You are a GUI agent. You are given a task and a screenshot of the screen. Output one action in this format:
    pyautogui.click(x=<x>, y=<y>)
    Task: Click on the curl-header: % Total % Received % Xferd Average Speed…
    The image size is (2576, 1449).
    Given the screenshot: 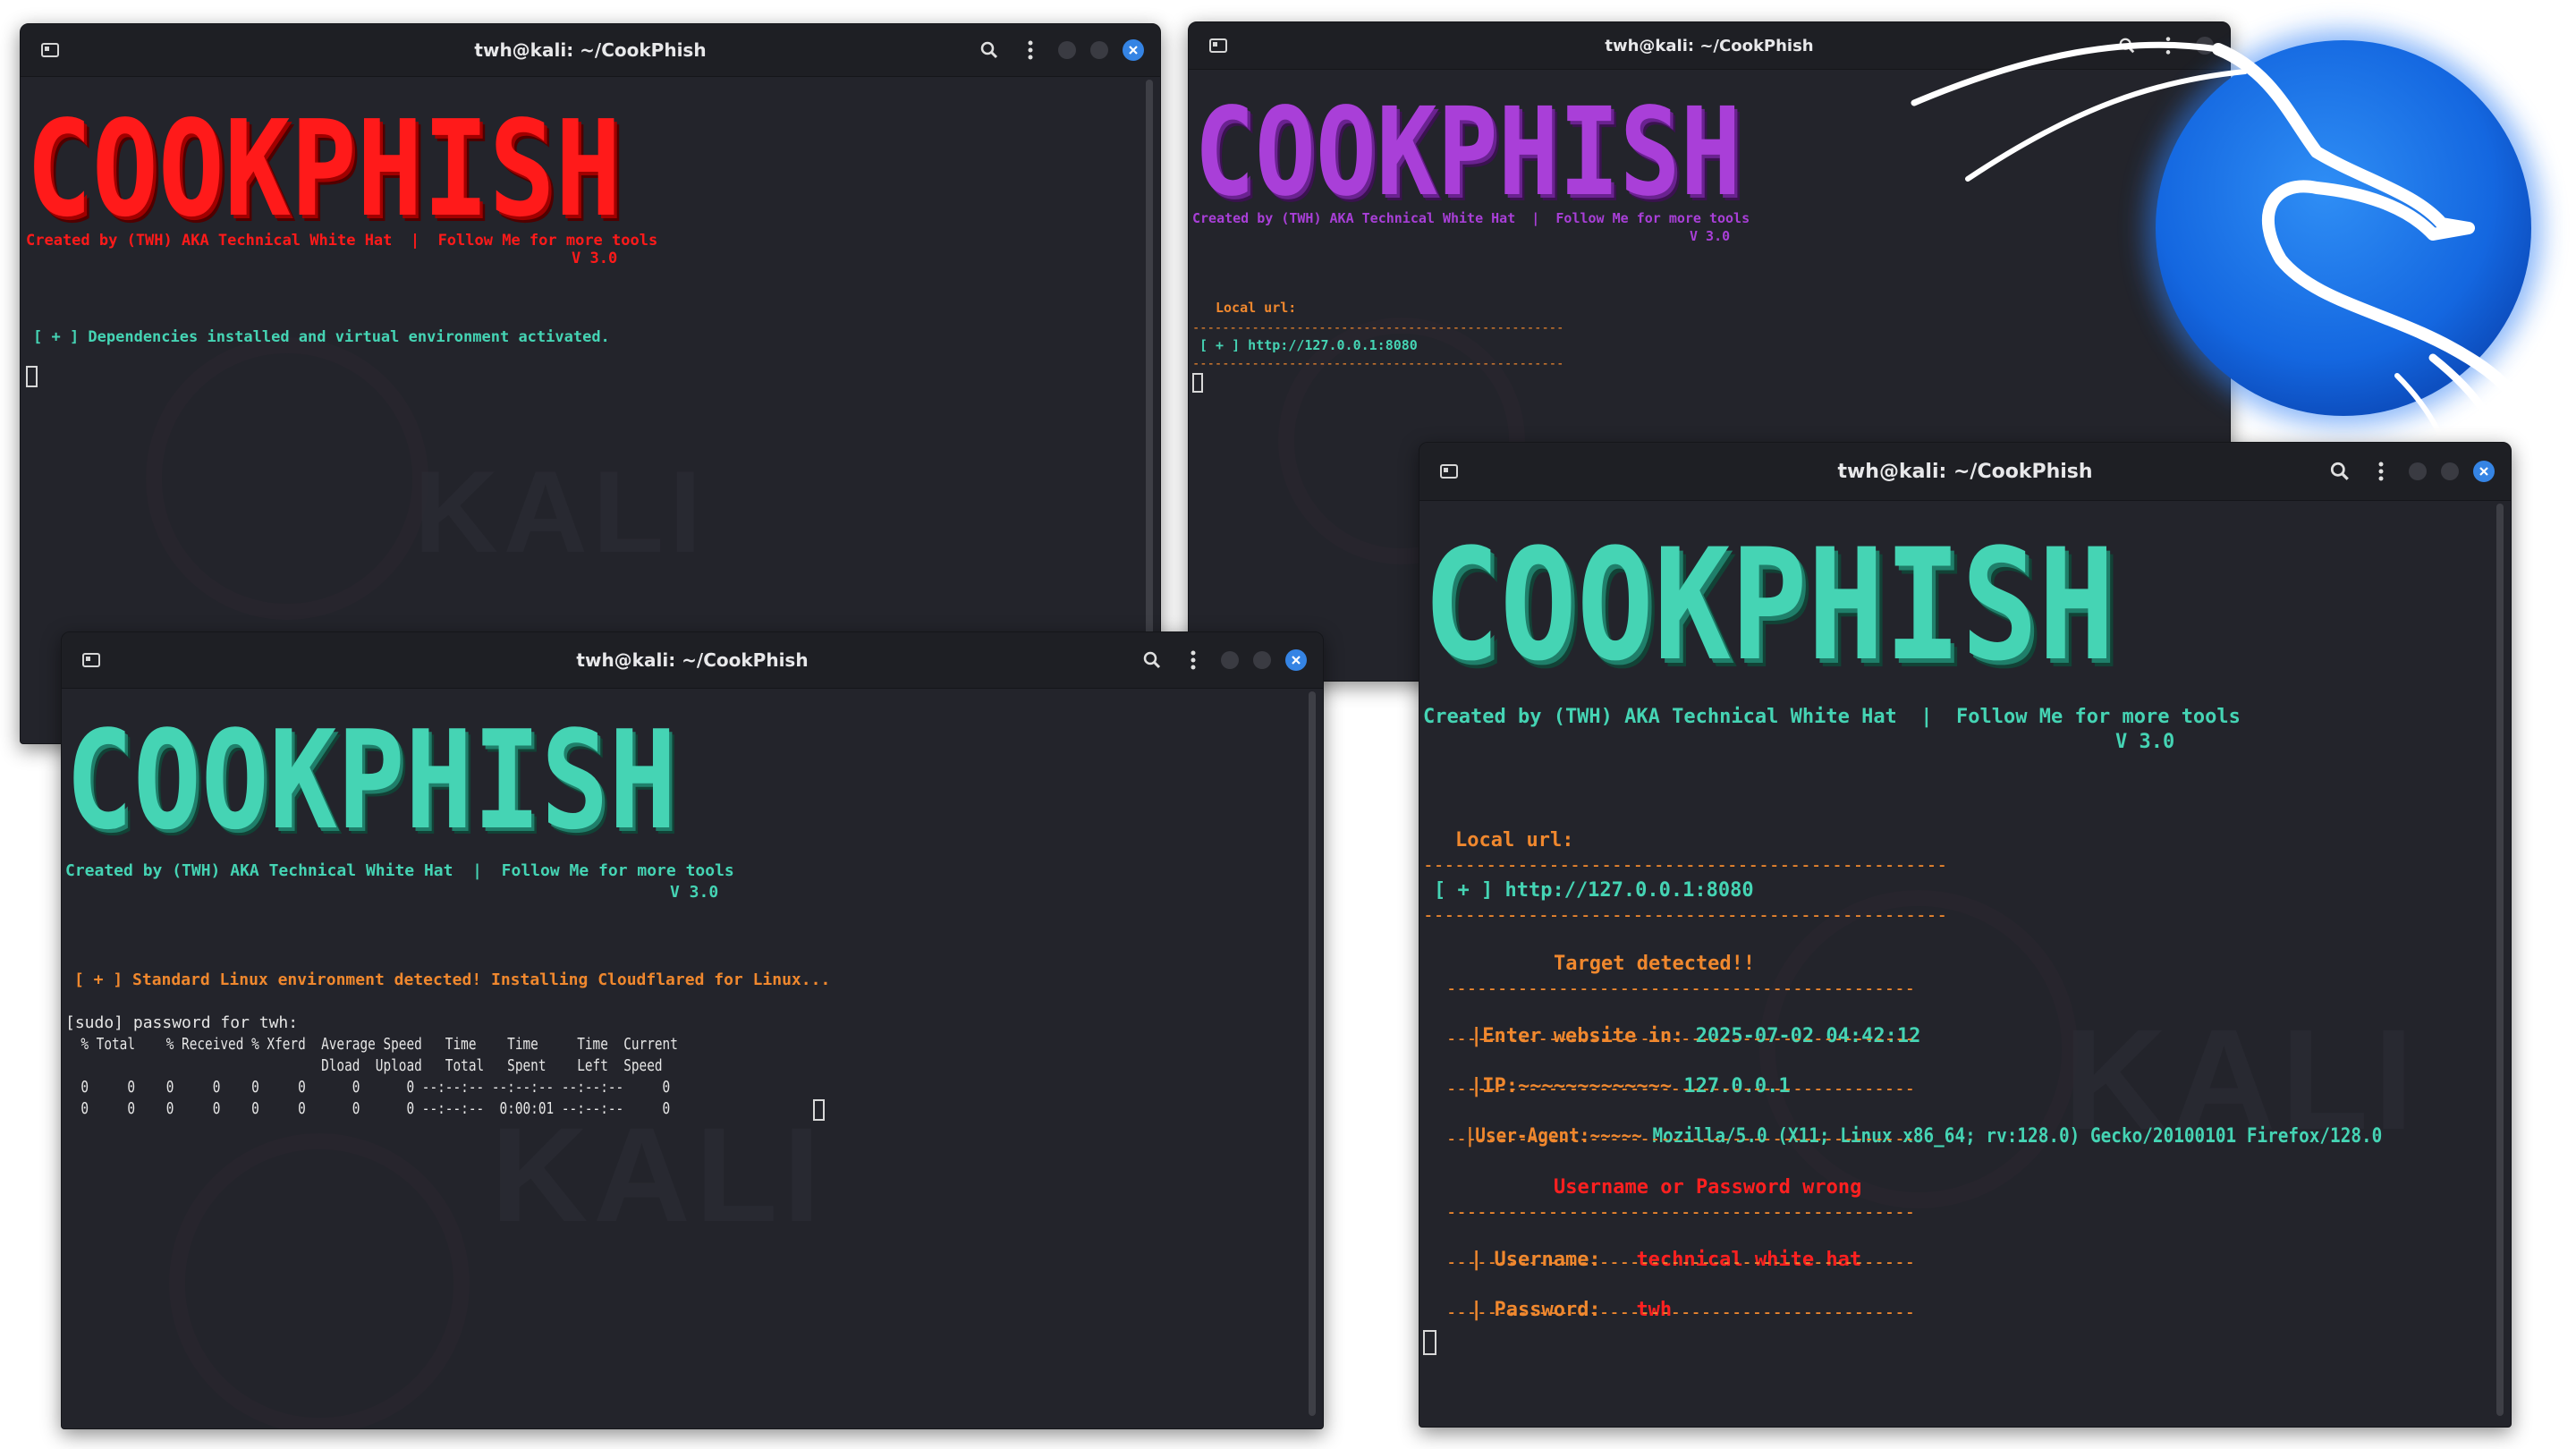 What is the action you would take?
    pyautogui.click(x=371, y=1044)
    